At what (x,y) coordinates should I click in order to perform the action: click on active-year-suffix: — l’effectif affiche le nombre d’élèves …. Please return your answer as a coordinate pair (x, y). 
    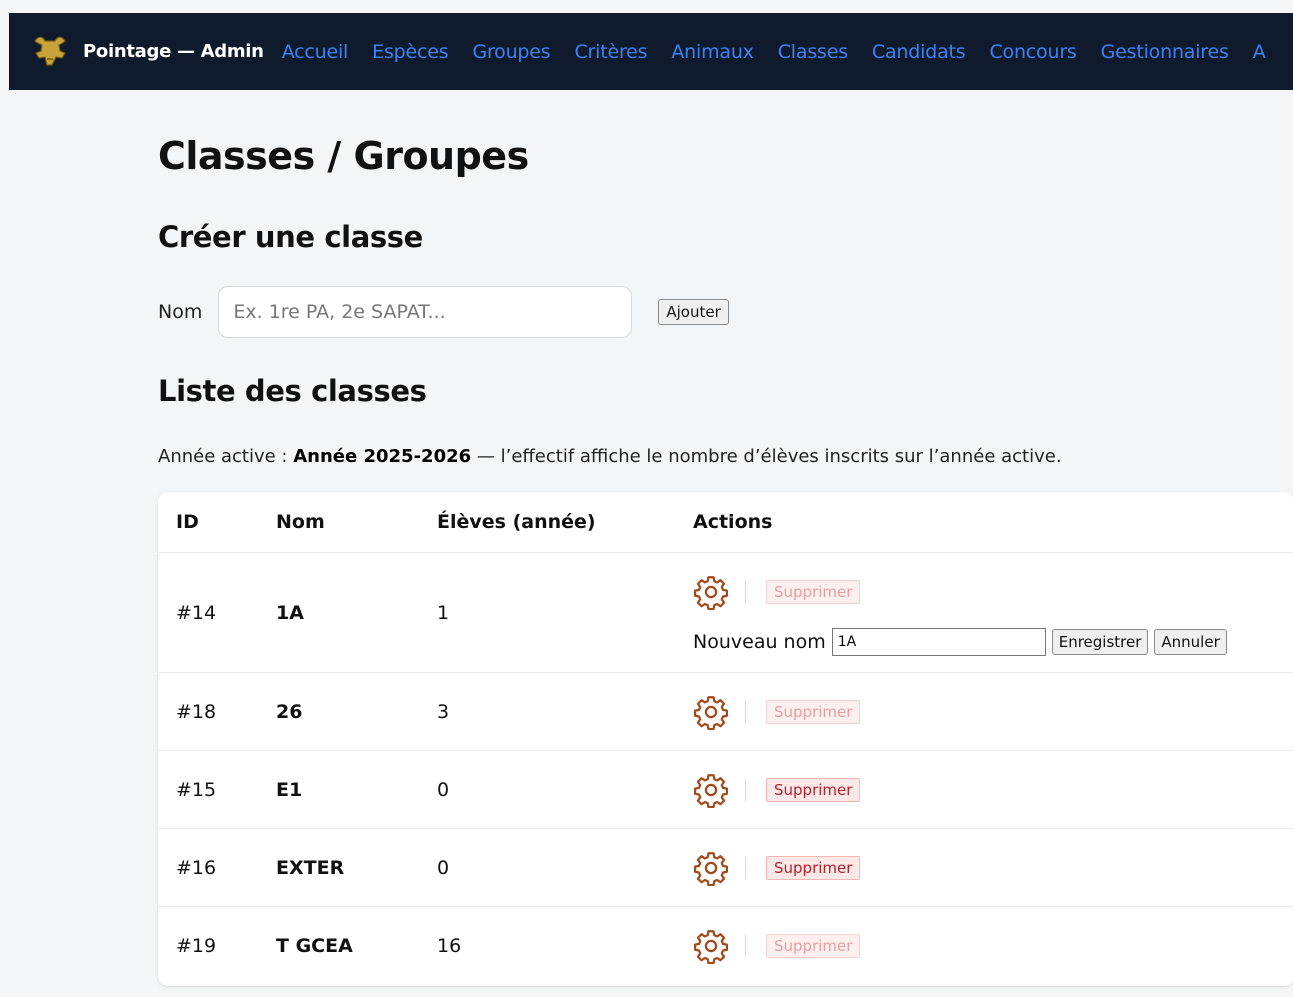
    Looking at the image, I should click on (766, 456).